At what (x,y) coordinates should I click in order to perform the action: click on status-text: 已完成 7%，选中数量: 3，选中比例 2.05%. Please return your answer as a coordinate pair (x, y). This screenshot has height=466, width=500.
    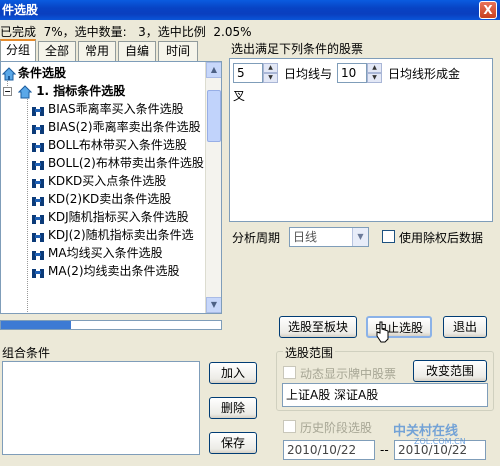
    Looking at the image, I should click on (126, 32).